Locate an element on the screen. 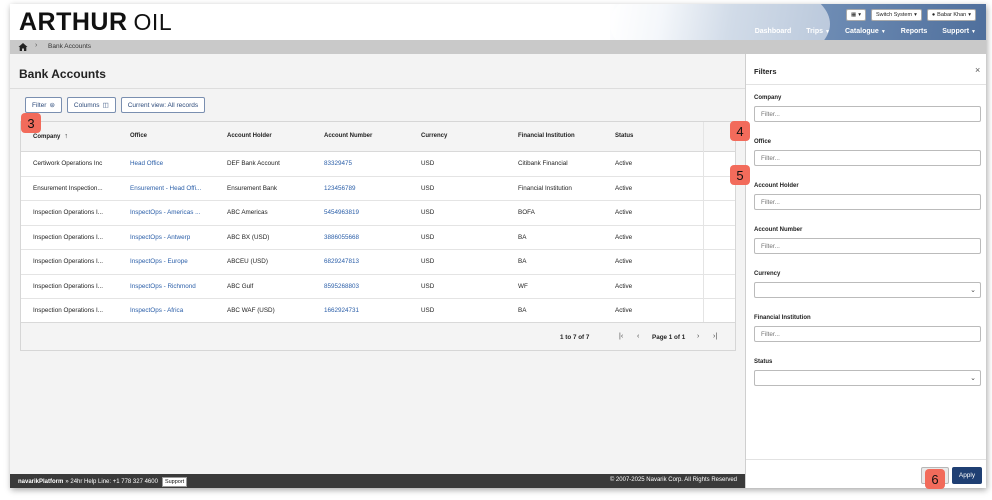  current-view-button: Current view: All records is located at coordinates (163, 105).